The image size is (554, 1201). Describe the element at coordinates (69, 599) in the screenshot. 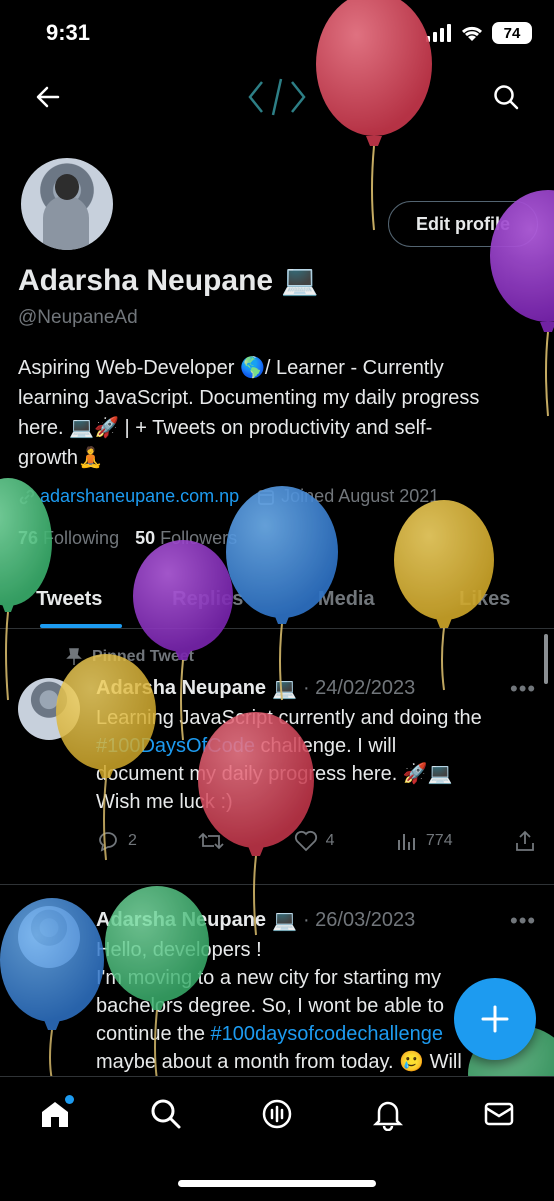

I see `tab-tweets: Tweets` at that location.